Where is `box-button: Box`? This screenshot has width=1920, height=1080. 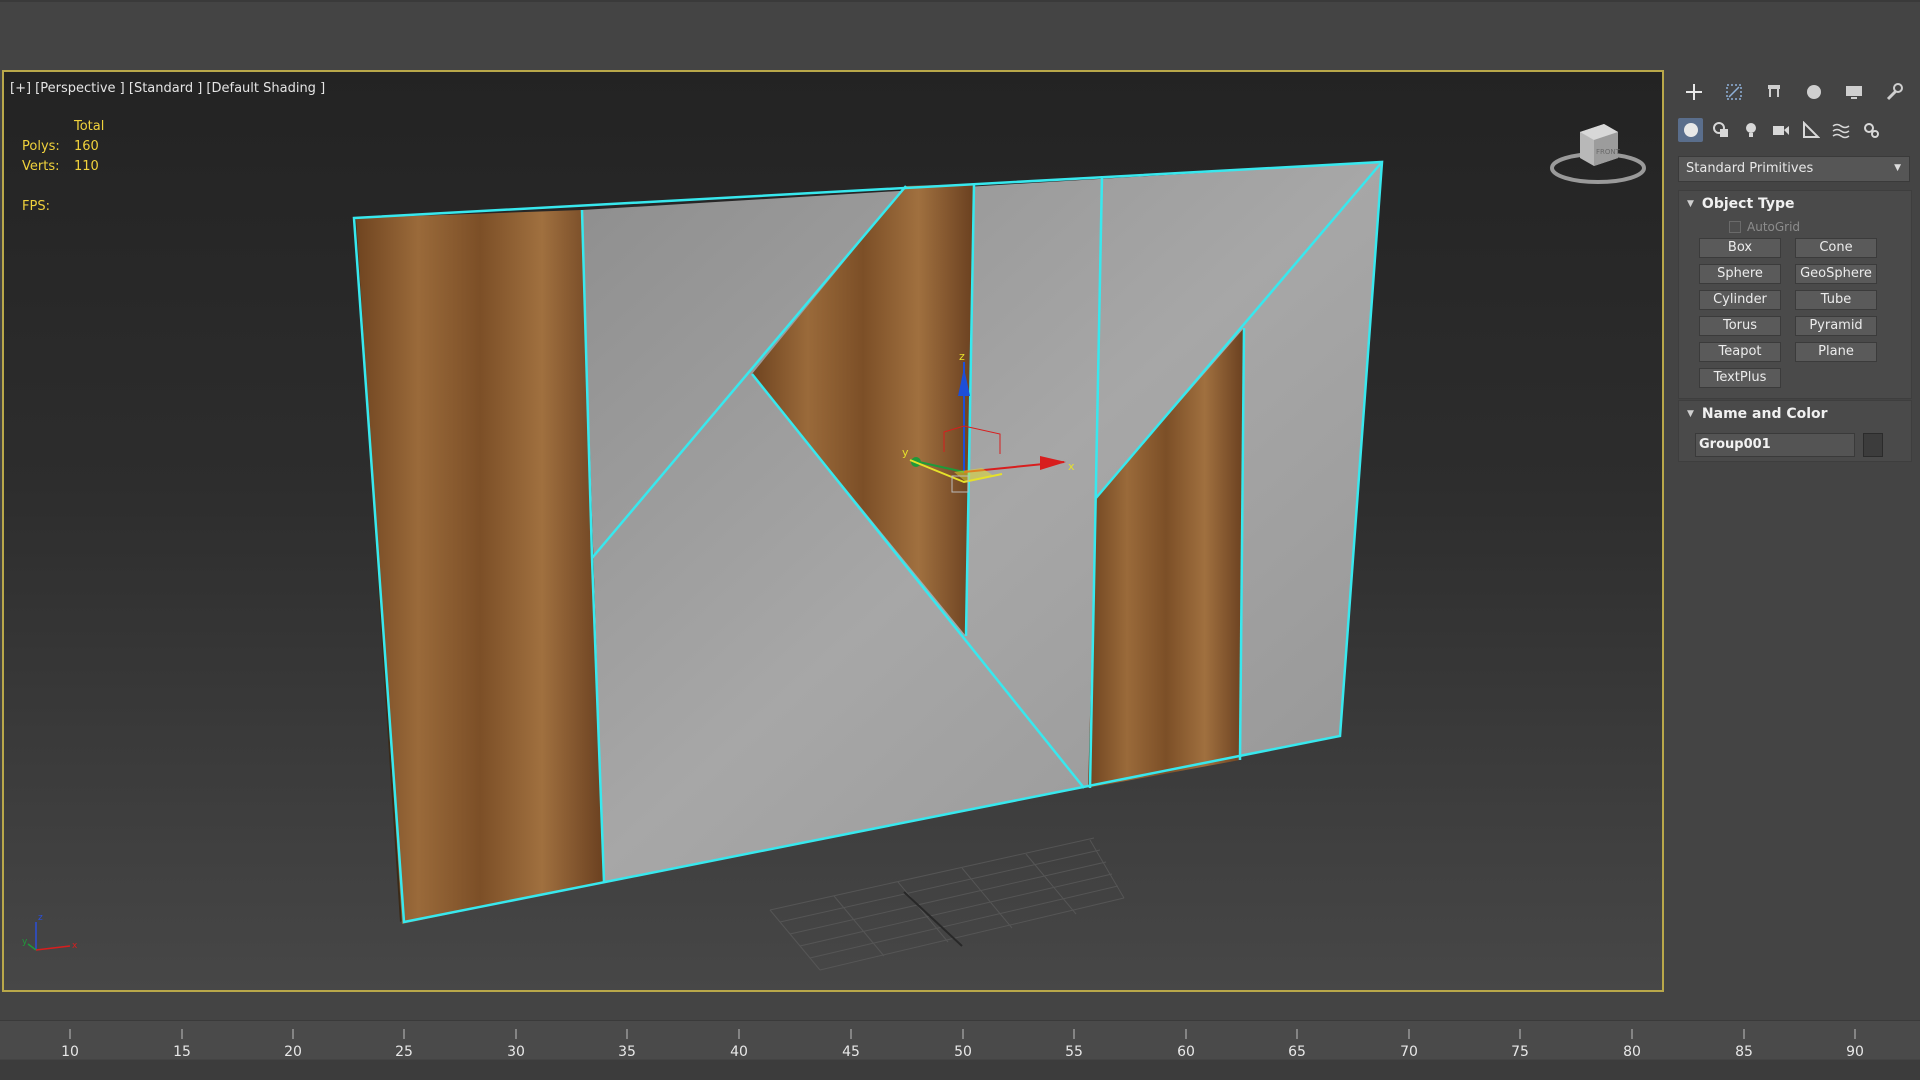
box-button: Box is located at coordinates (1740, 248).